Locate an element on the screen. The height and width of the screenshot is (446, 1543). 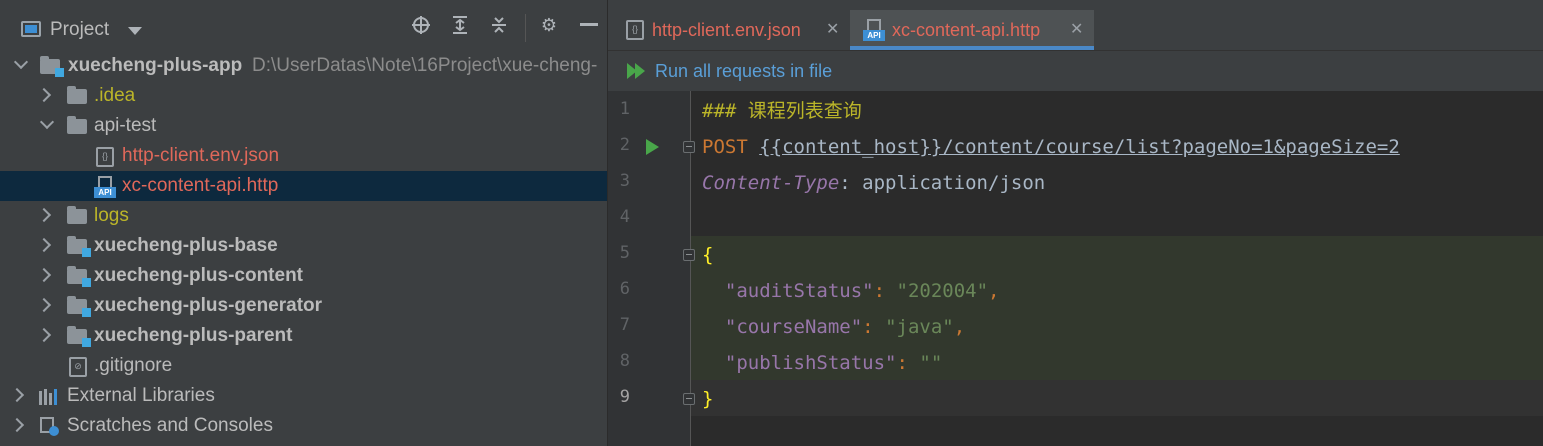
module-path: D:\UserDatas\Note\16Project\xue-cheng- is located at coordinates (425, 65).